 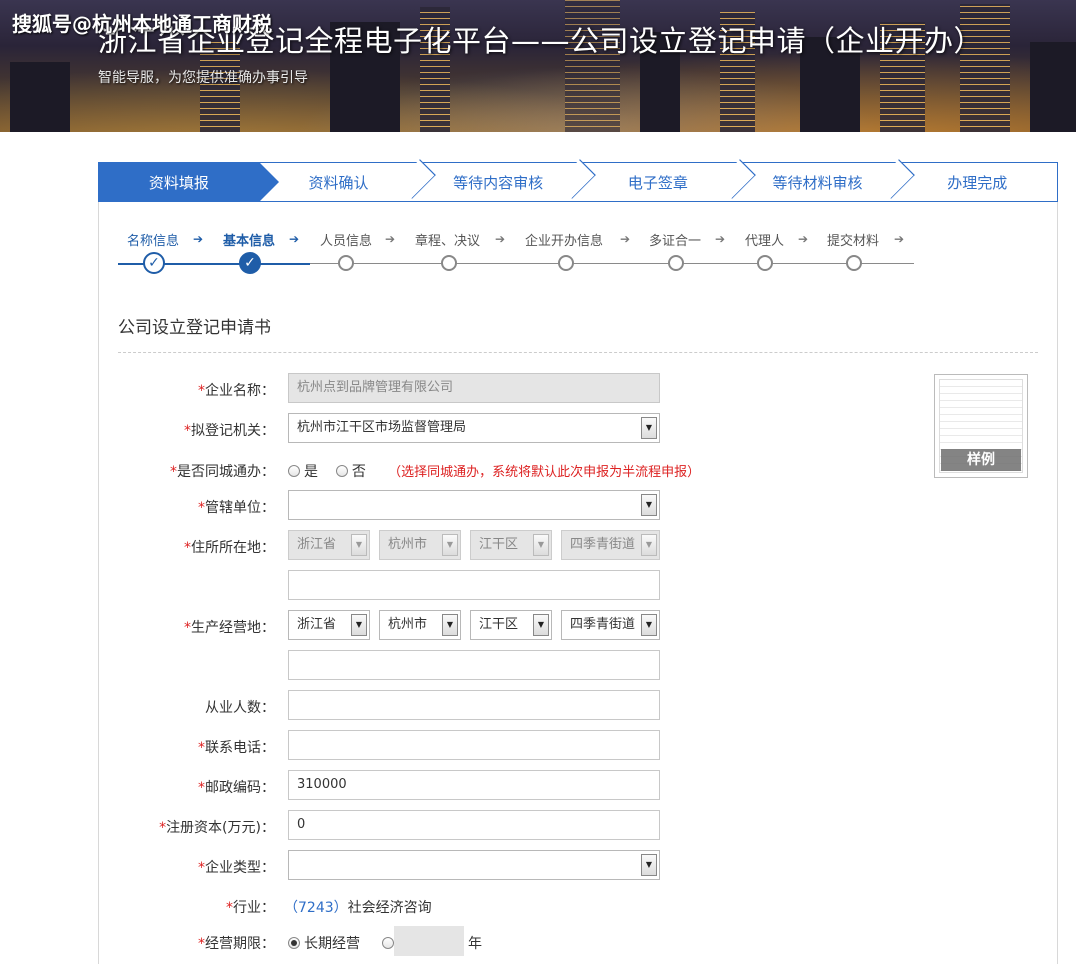 I want to click on step-complete: 办理完成, so click(x=977, y=182).